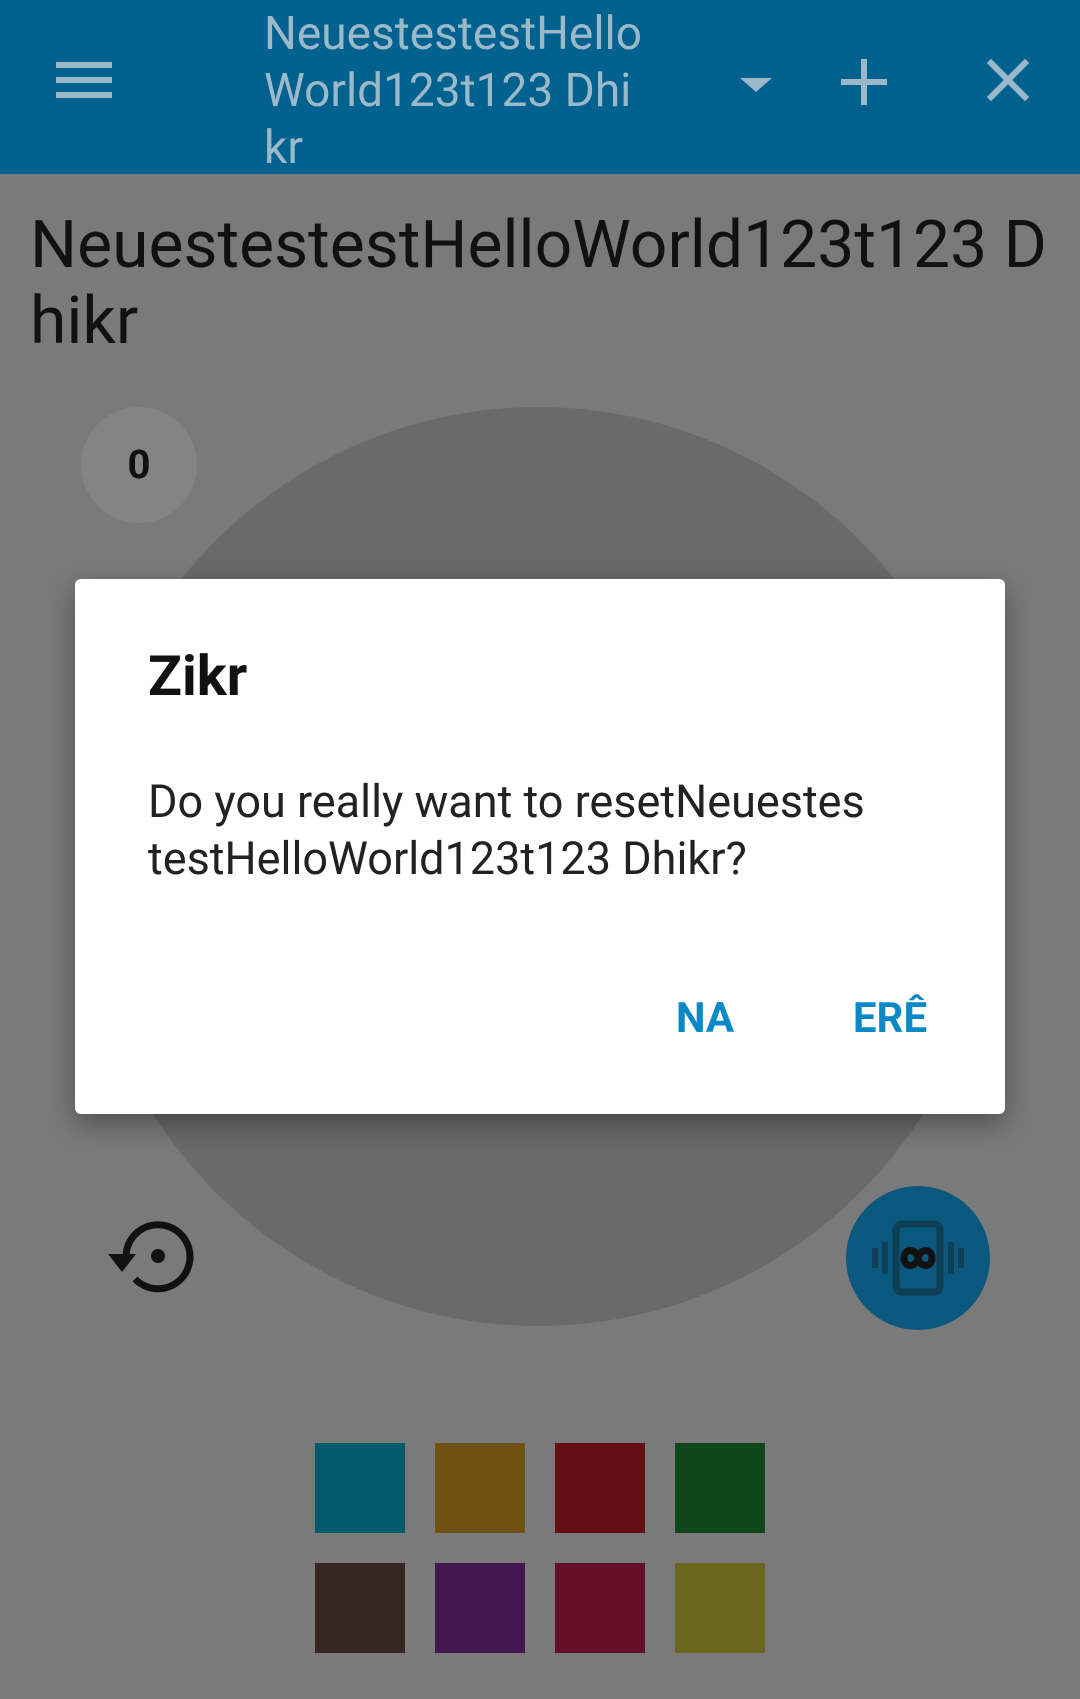  Describe the element at coordinates (198, 676) in the screenshot. I see `dialog-title: Zikr` at that location.